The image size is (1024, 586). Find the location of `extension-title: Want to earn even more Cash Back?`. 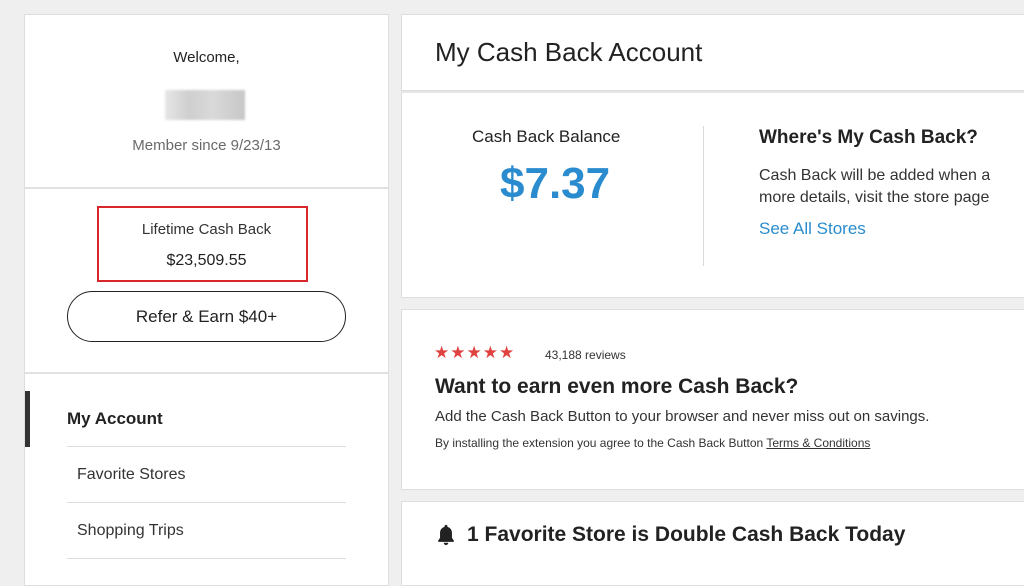

extension-title: Want to earn even more Cash Back? is located at coordinates (617, 386).